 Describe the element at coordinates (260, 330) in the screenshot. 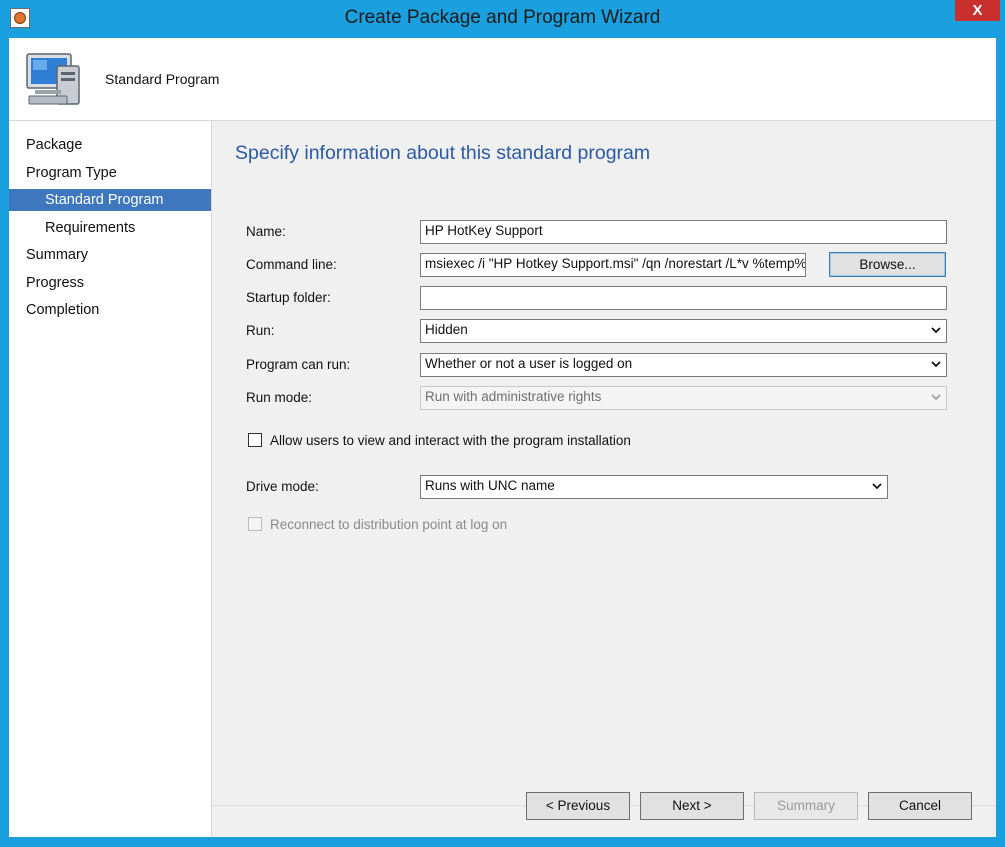

I see `run-label: Run:` at that location.